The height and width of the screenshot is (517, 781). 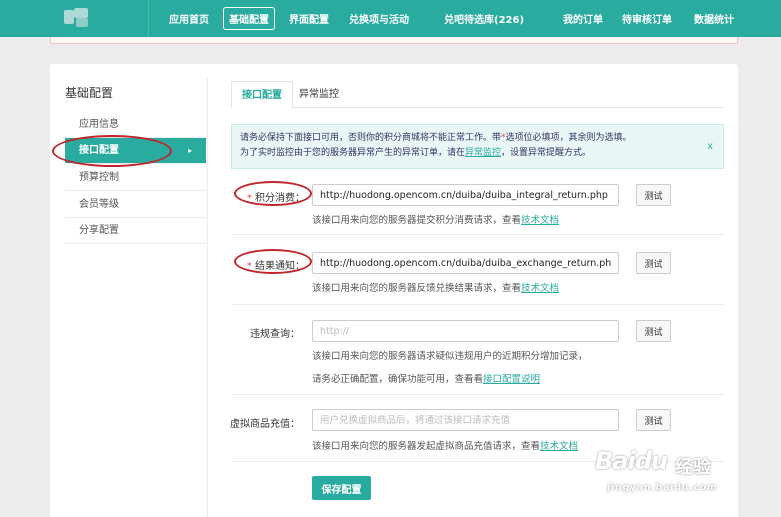 What do you see at coordinates (319, 95) in the screenshot?
I see `tab-exception-monitor: 异常监控` at bounding box center [319, 95].